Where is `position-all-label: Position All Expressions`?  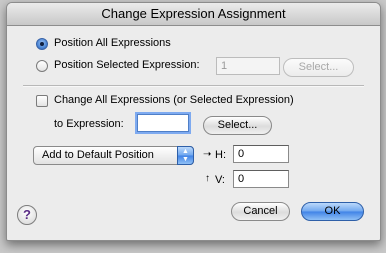 position-all-label: Position All Expressions is located at coordinates (112, 43).